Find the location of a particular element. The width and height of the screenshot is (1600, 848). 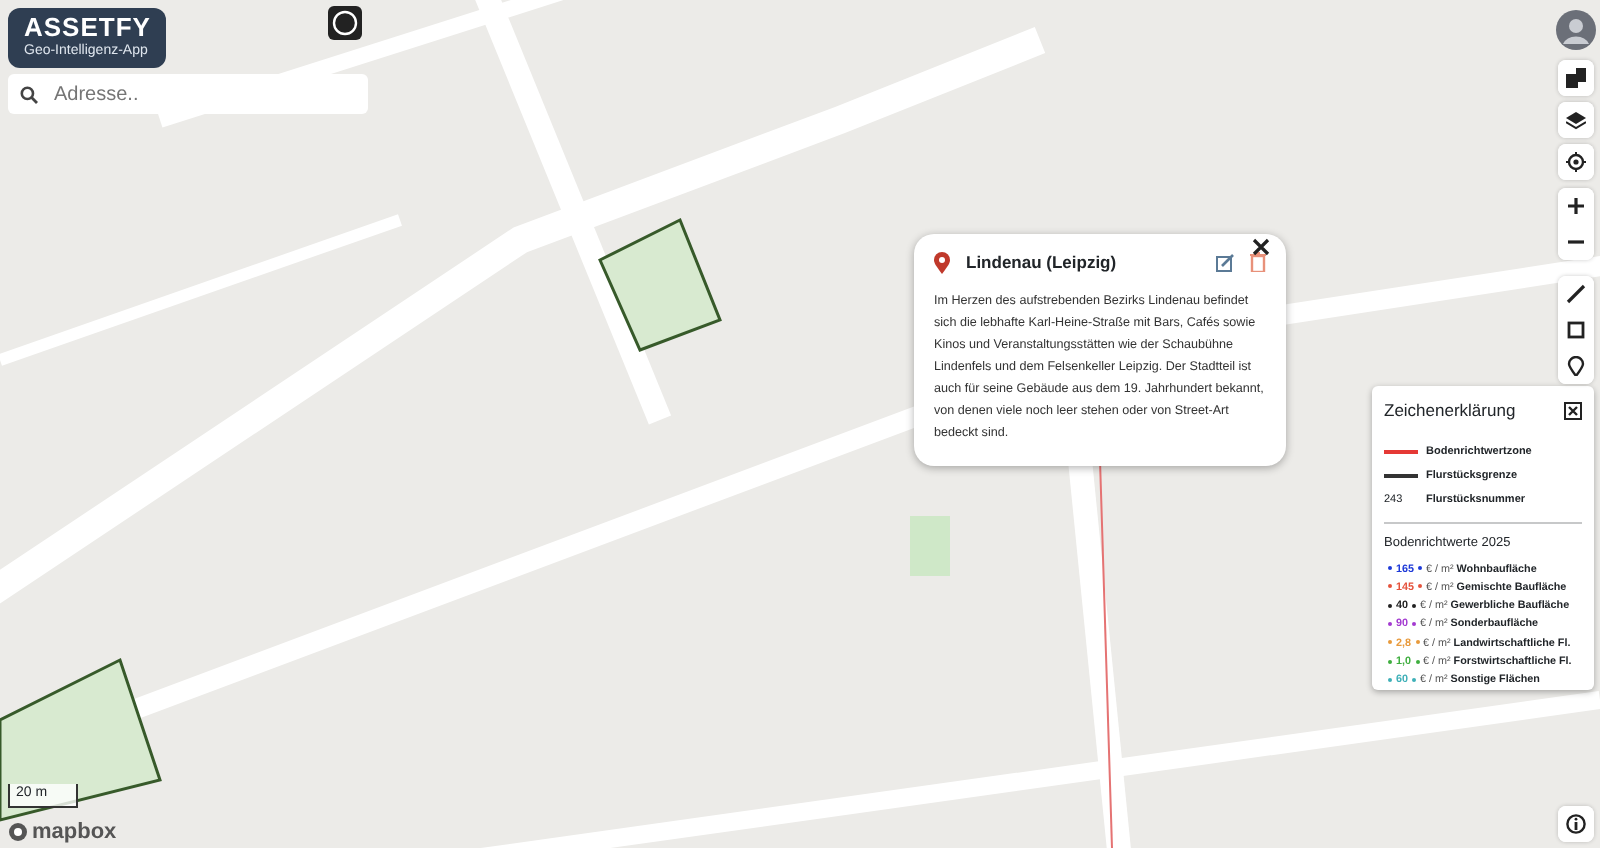

location-pin-icon is located at coordinates (942, 262).